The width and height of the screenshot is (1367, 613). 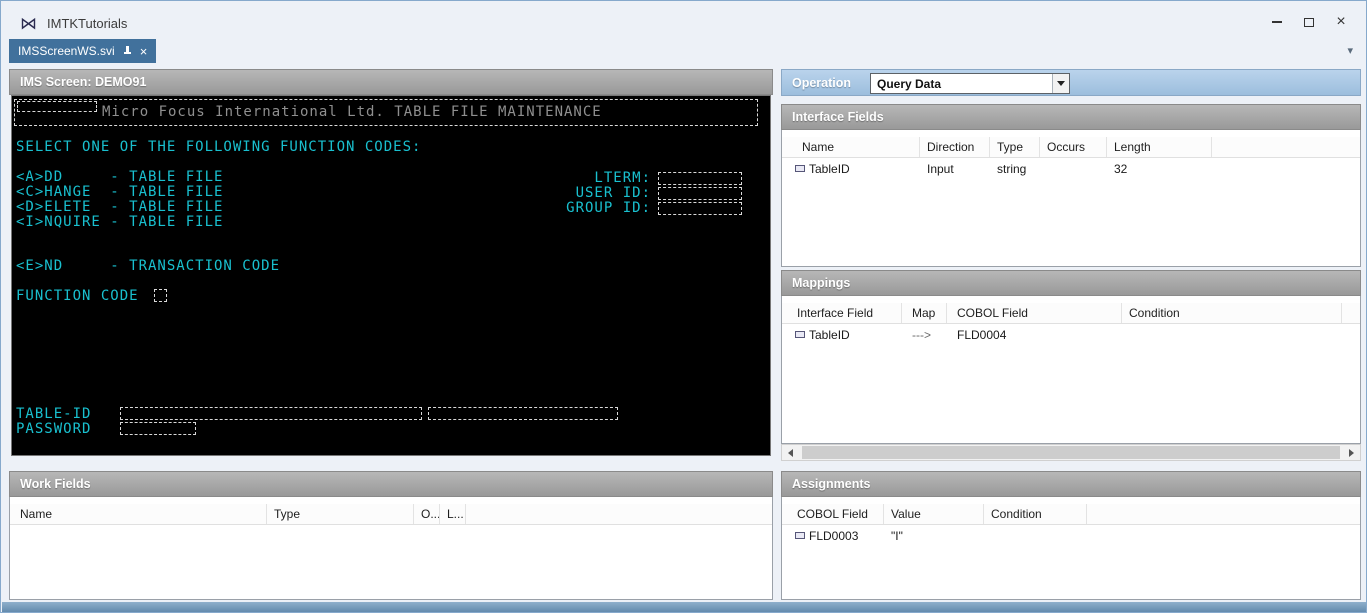 I want to click on operation-combobox: Query Data, so click(x=970, y=83).